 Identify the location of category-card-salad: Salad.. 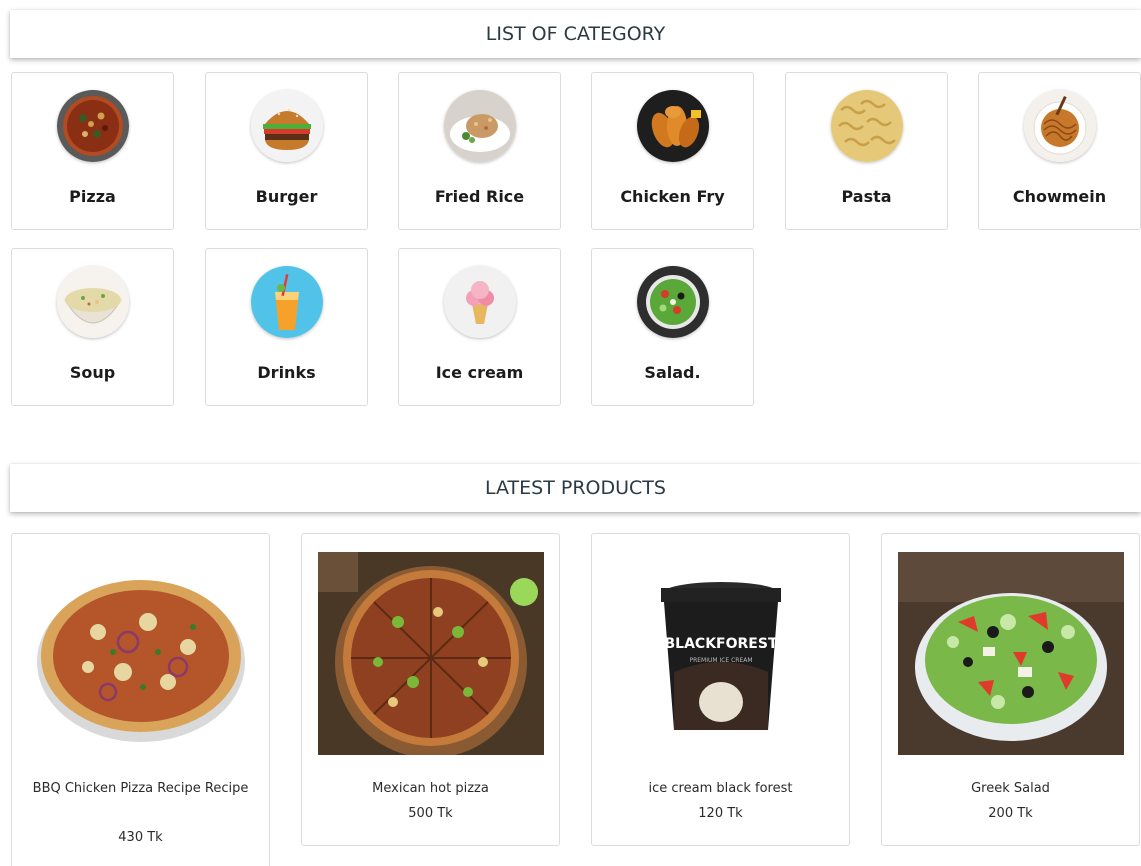
(672, 327).